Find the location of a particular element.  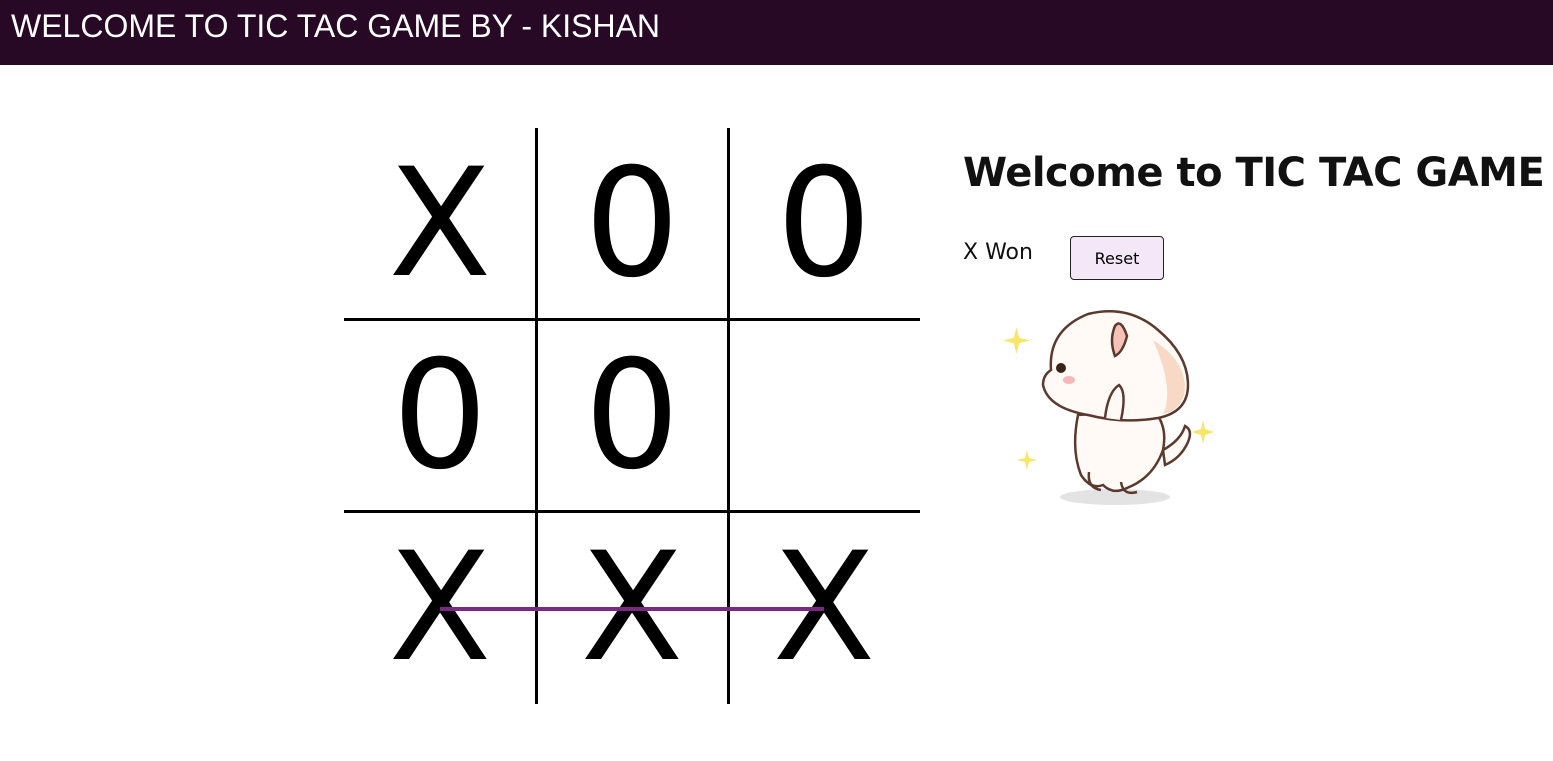

game-status: X Won is located at coordinates (998, 252).